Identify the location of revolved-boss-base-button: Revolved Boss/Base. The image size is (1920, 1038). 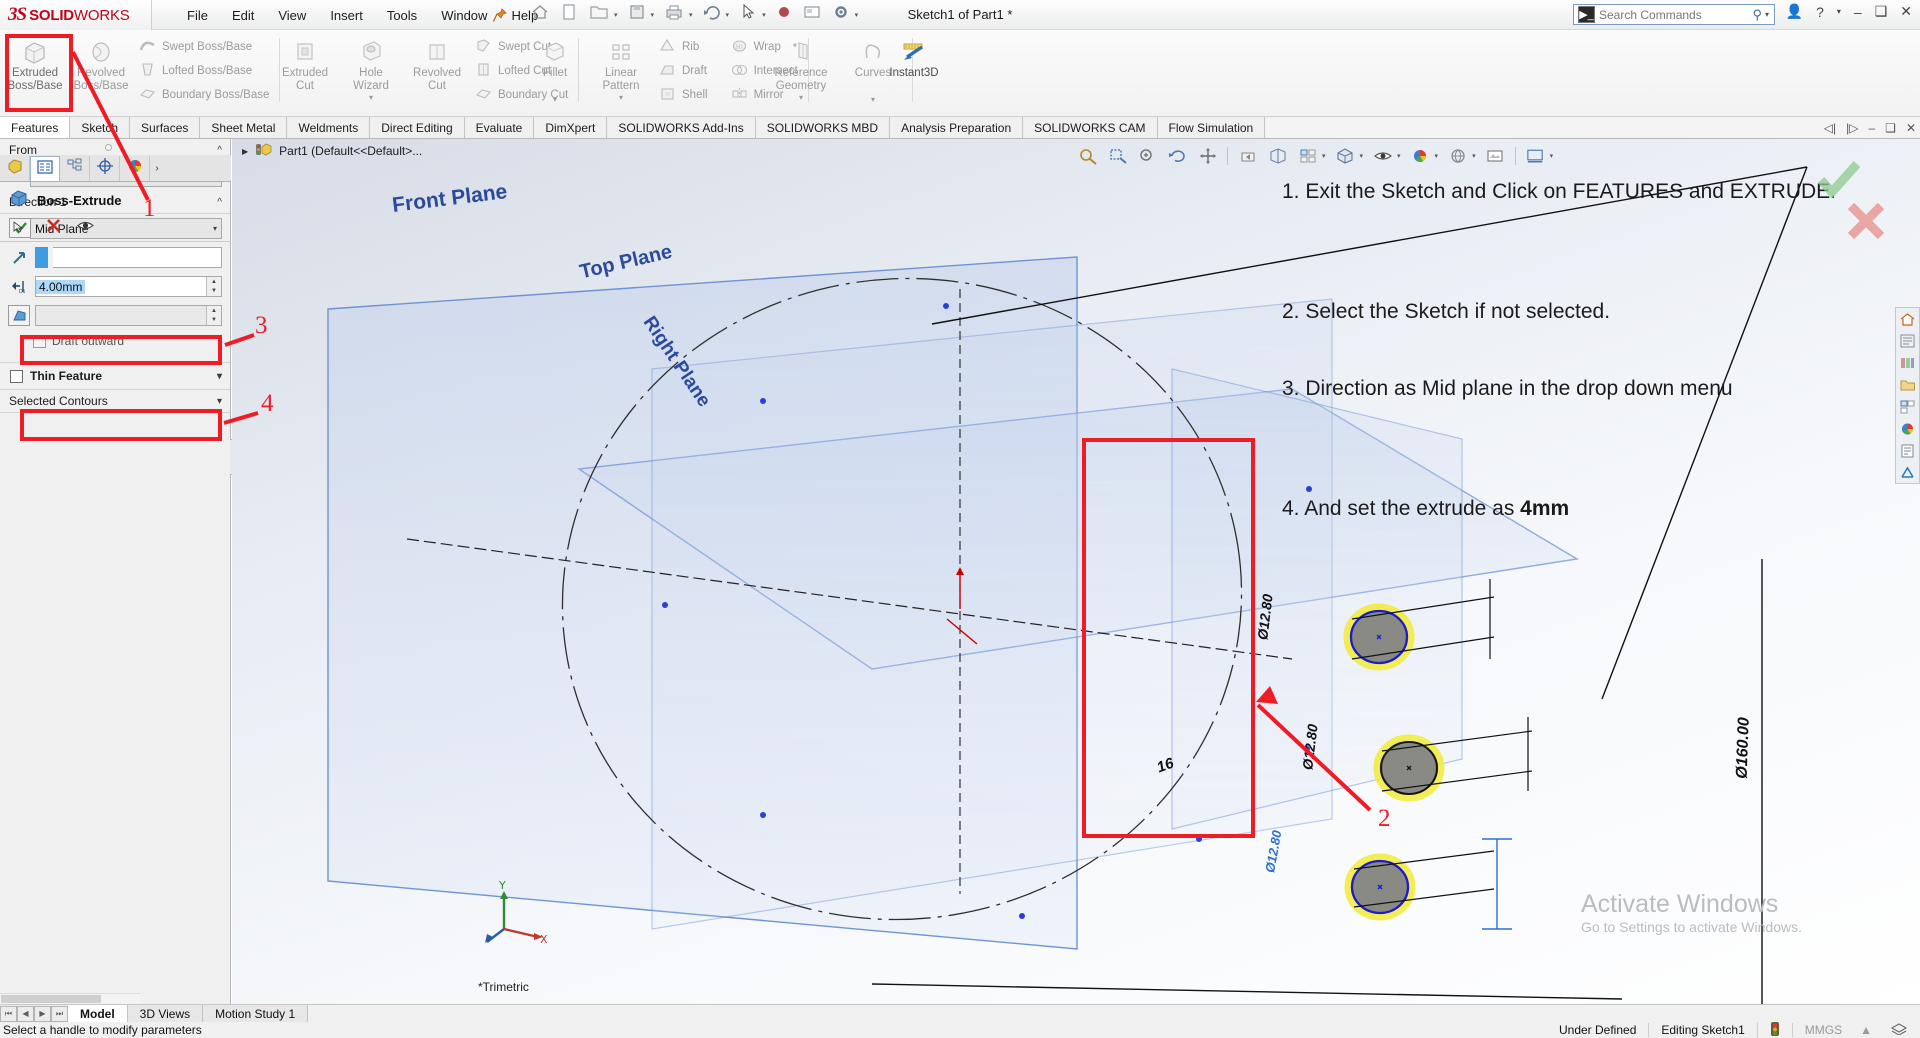
(101, 73).